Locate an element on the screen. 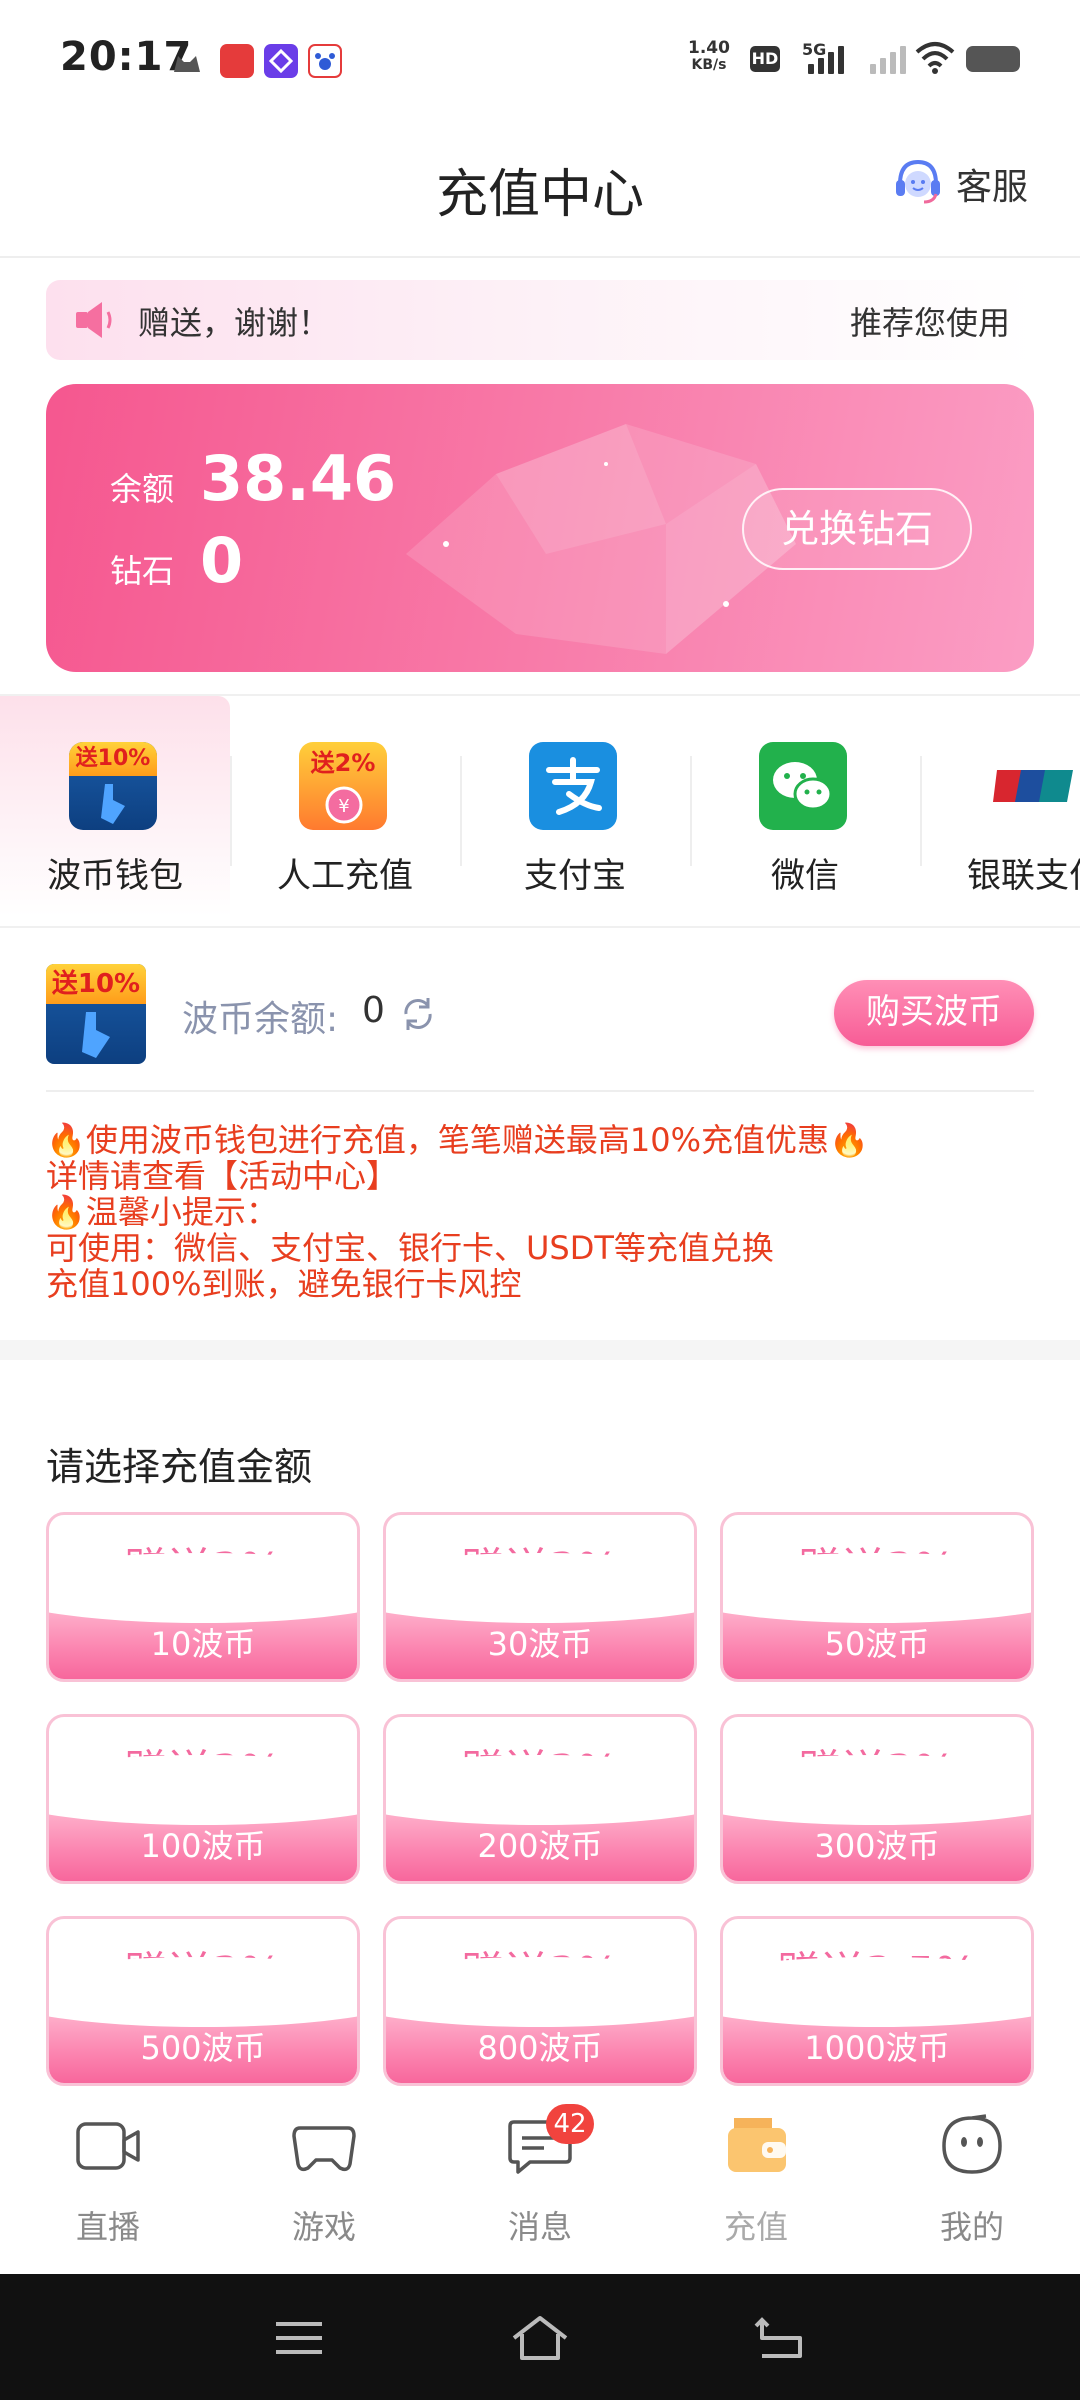  tip-line: 🔥使用波币钱包进行充值，笔笔赠送最高10%充值优惠🔥 is located at coordinates (457, 1140).